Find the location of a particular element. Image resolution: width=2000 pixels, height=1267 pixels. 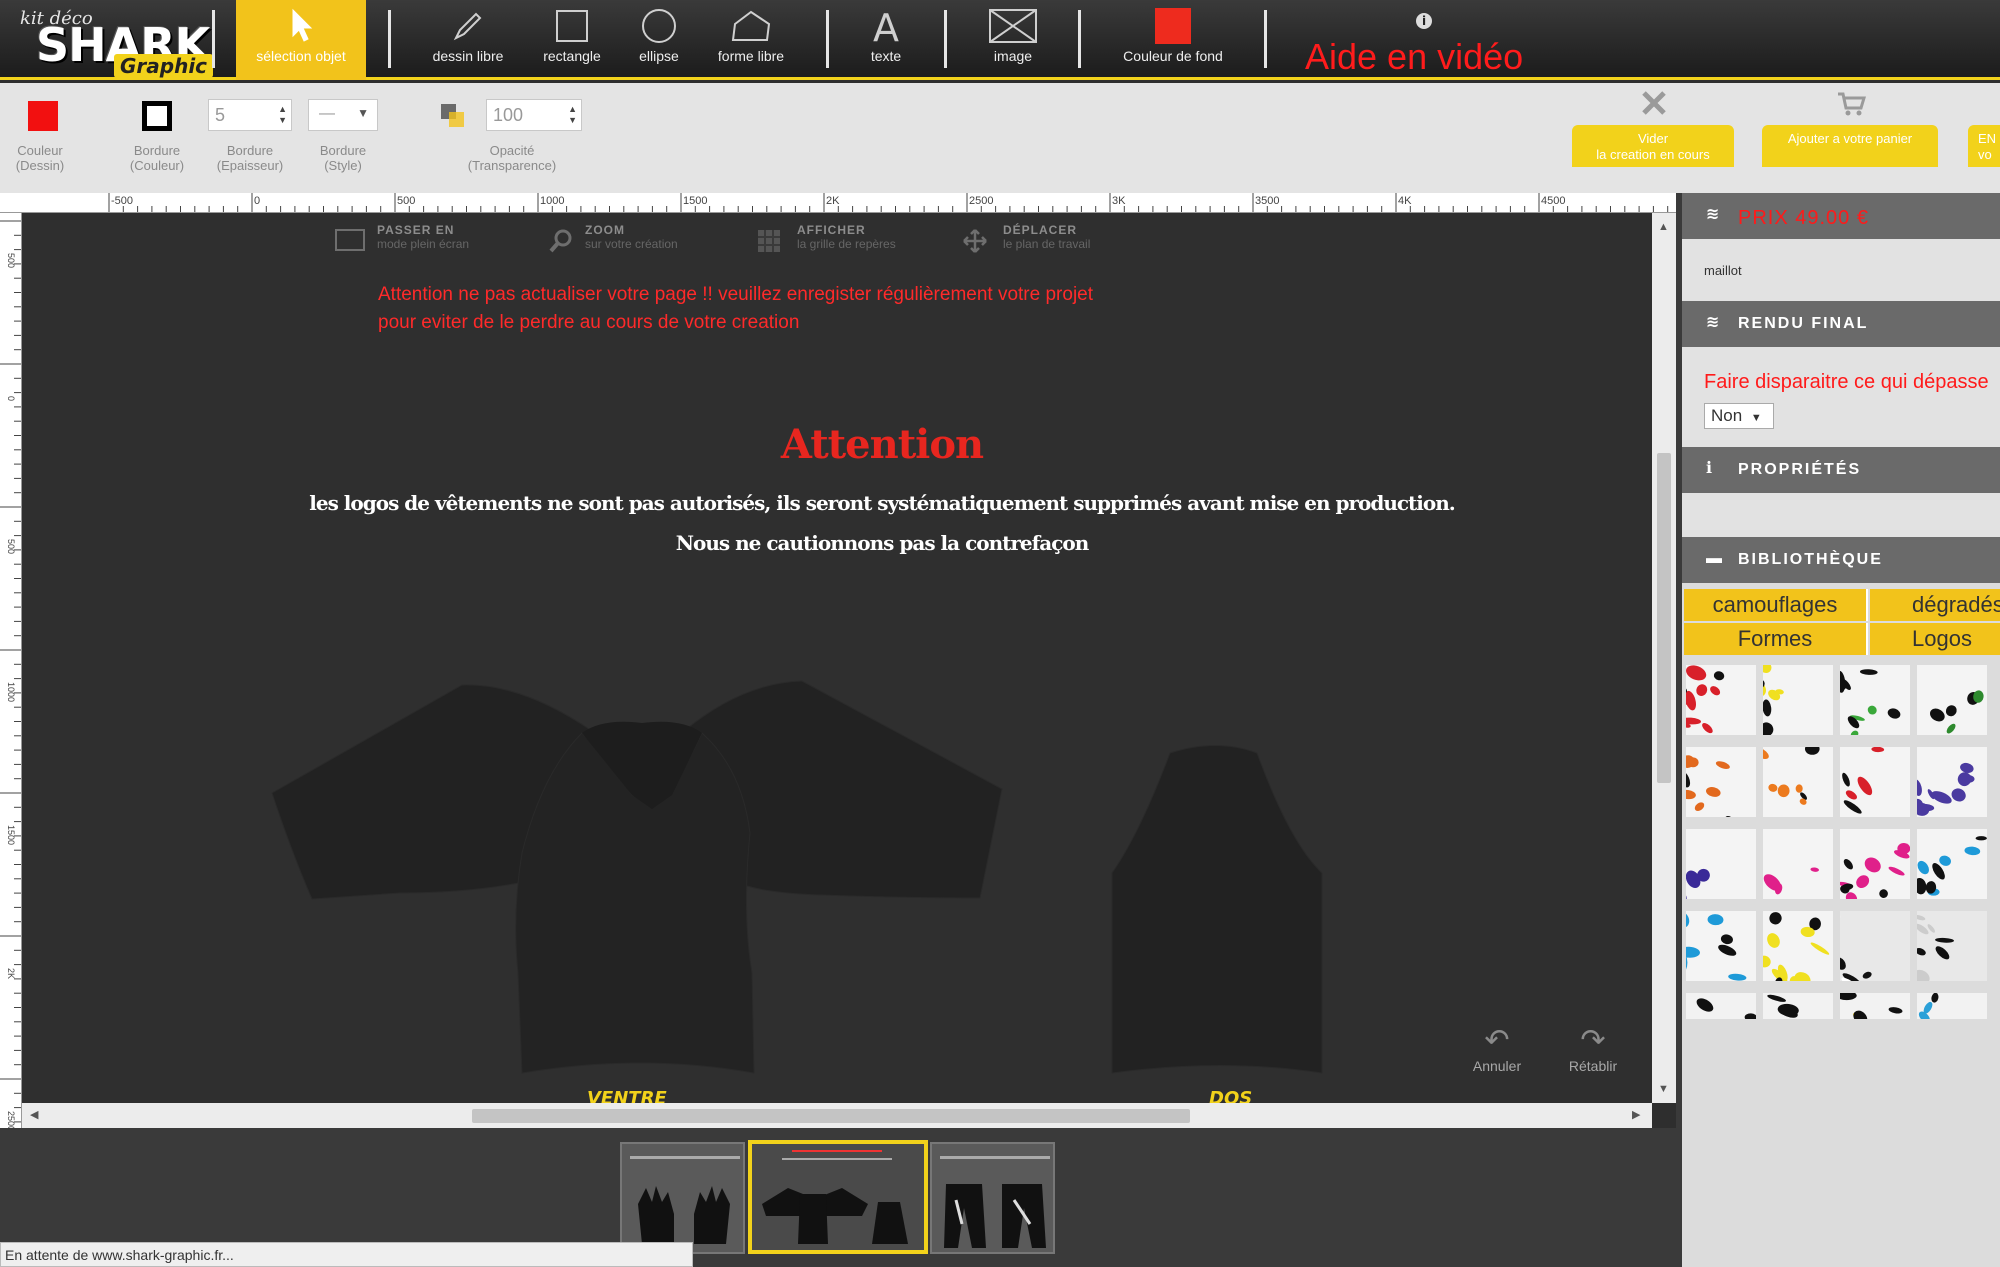

scroll-right-icon: ▶ is located at coordinates (1636, 1114).